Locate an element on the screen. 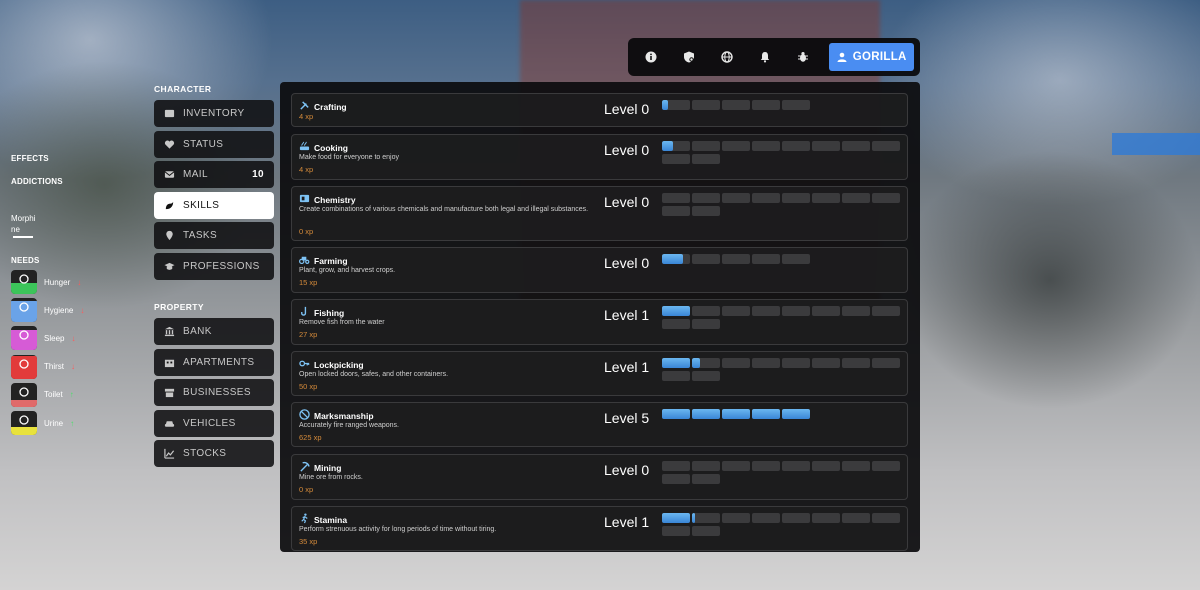 The height and width of the screenshot is (590, 1200). bell-icon is located at coordinates (765, 57).